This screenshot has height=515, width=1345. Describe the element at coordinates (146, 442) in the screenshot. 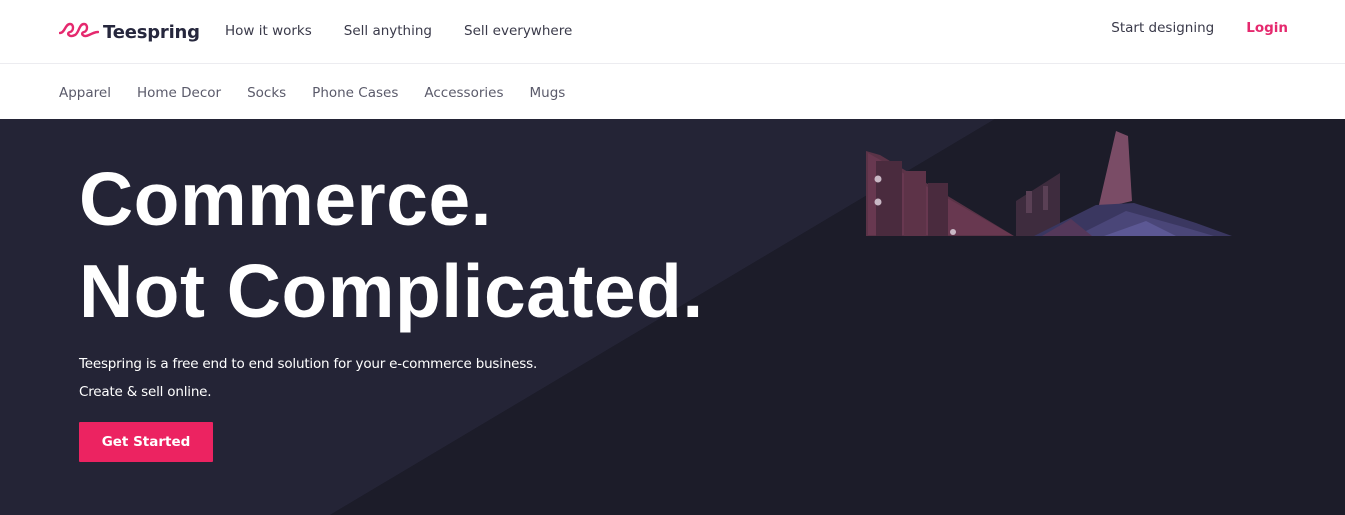

I see `get-started-button: Get Started` at that location.